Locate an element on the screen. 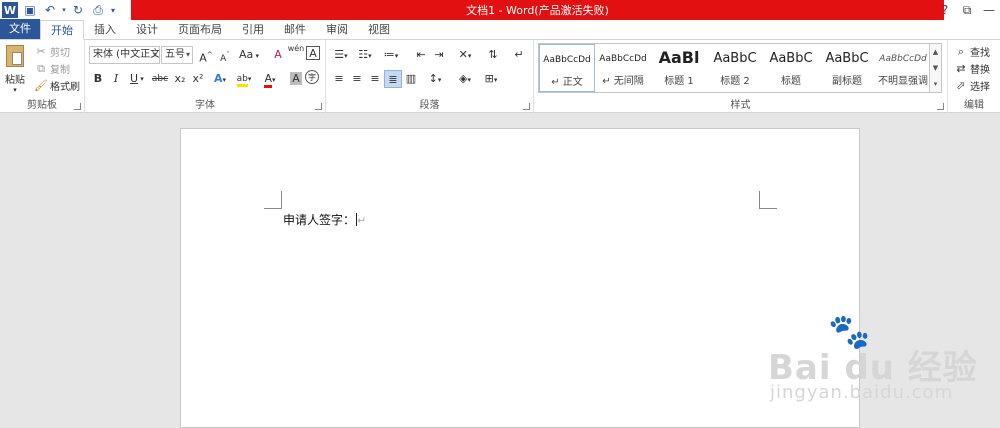 This screenshot has width=1000, height=428. enclose-char-button: 字 is located at coordinates (312, 77).